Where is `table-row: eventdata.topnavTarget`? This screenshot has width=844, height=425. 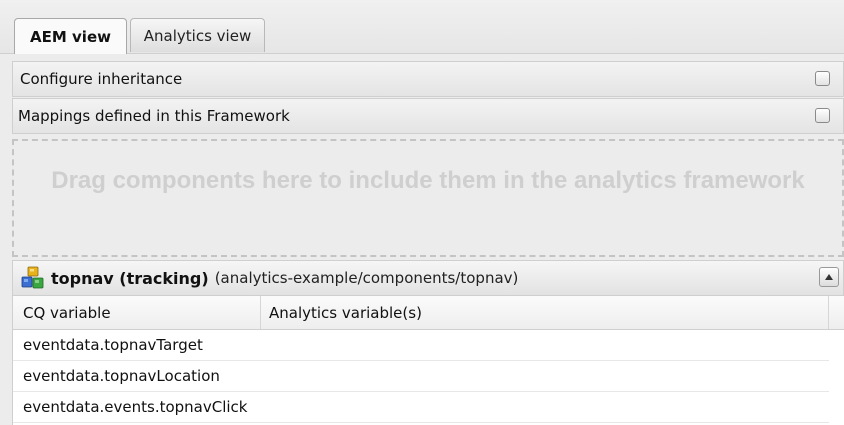 table-row: eventdata.topnavTarget is located at coordinates (421, 345).